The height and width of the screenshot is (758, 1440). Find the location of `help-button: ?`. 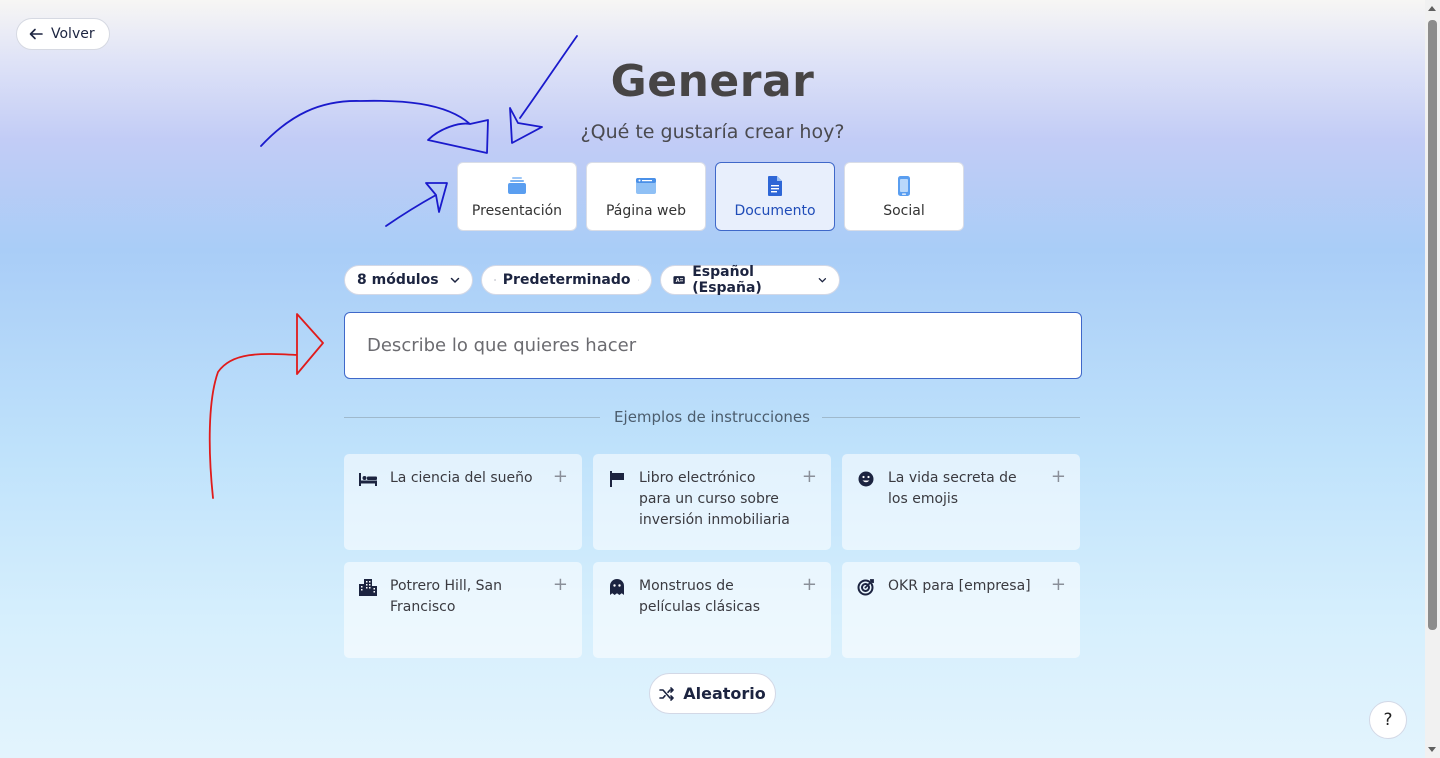

help-button: ? is located at coordinates (1388, 720).